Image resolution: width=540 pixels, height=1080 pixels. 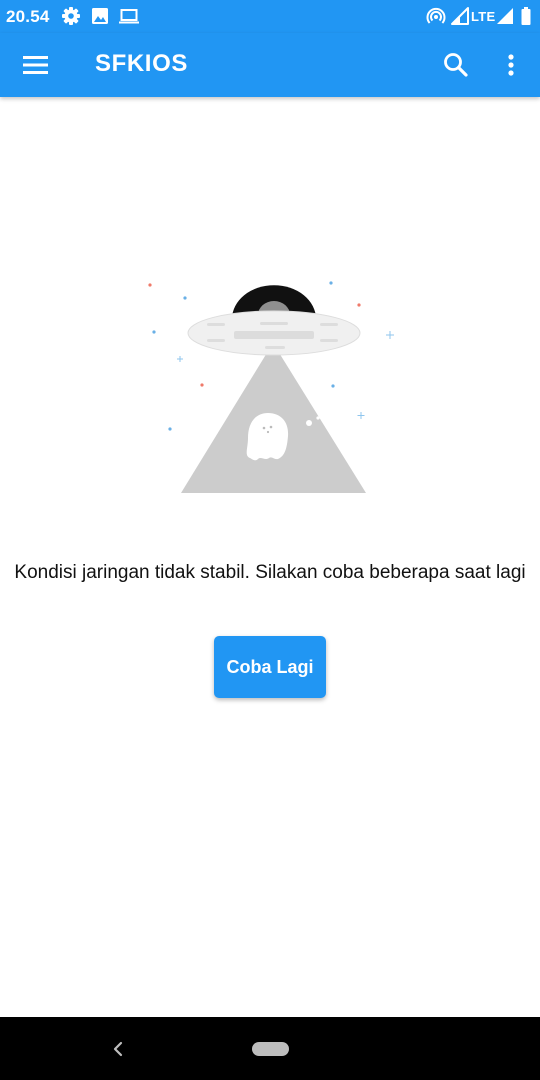 I want to click on settings-icon, so click(x=71, y=18).